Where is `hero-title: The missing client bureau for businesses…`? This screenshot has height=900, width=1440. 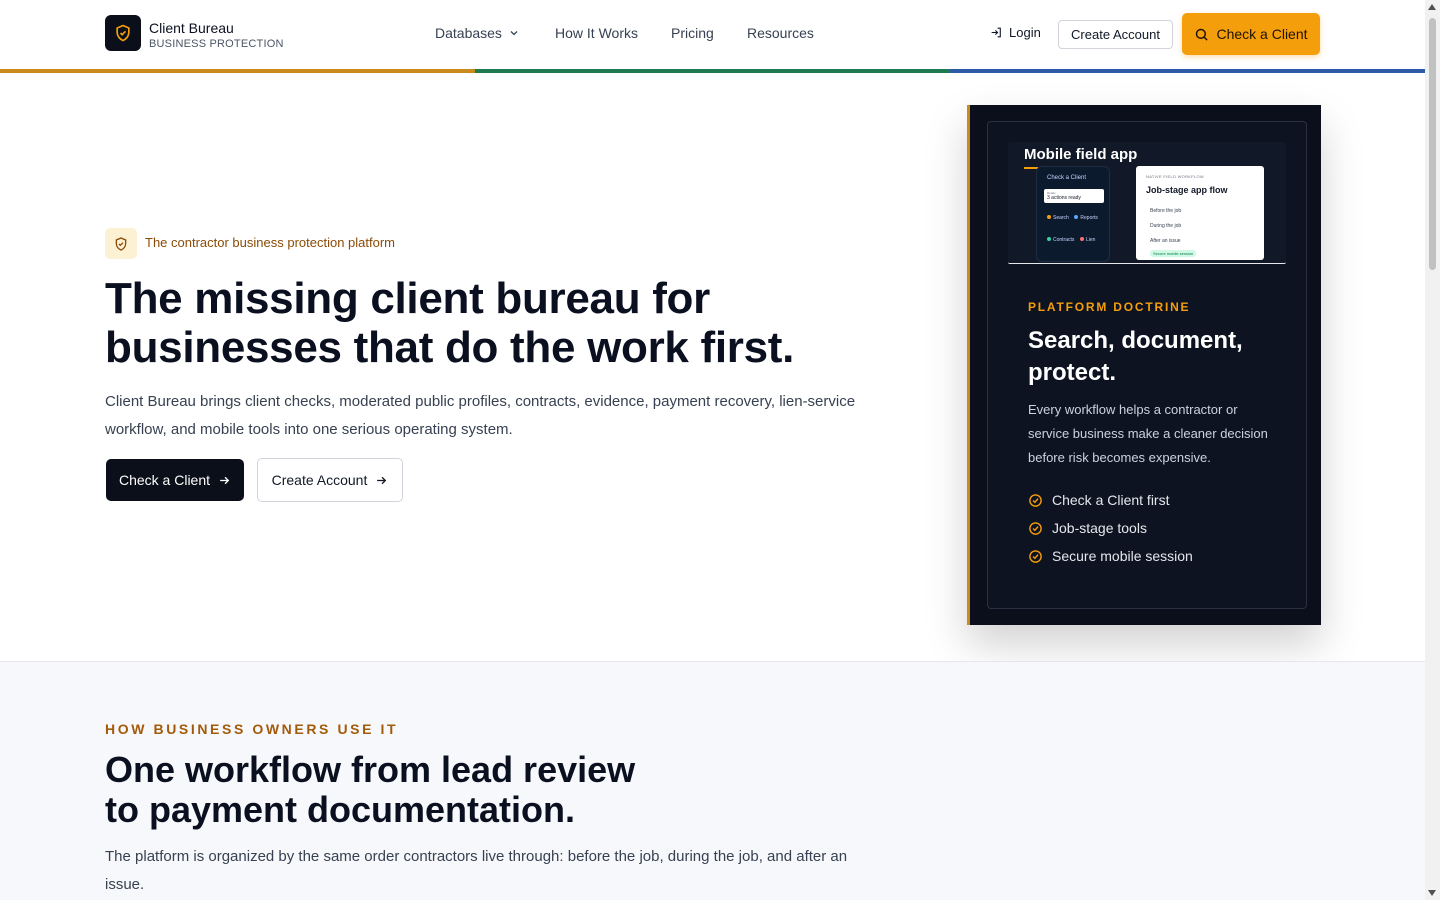
hero-title: The missing client bureau for businesses… is located at coordinates (505, 323).